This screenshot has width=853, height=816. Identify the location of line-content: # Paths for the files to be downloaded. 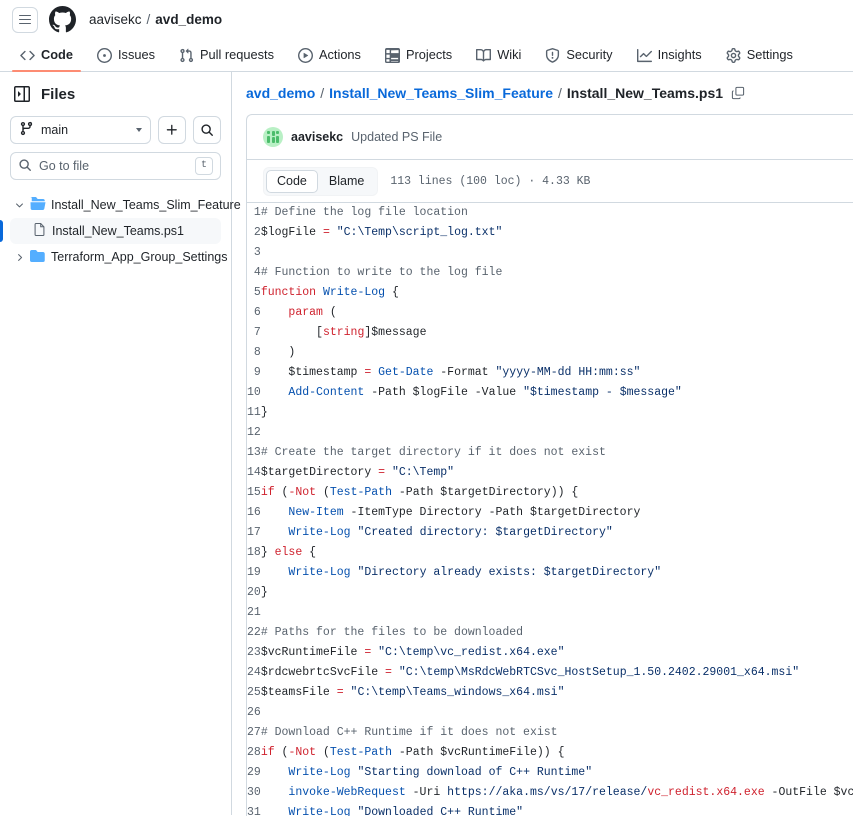
(557, 633).